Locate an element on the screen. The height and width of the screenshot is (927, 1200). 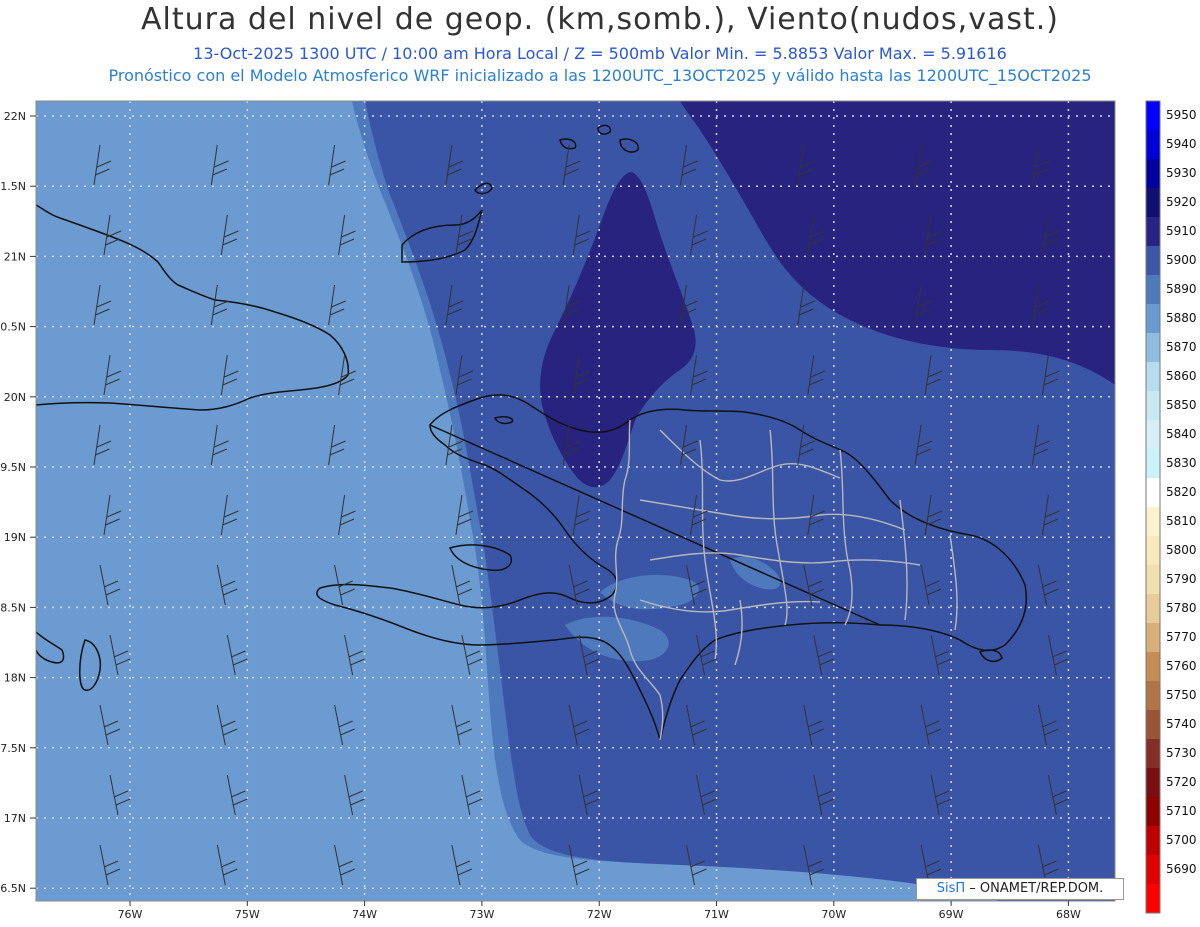
colorbar-label: 5780 is located at coordinates (1181, 608).